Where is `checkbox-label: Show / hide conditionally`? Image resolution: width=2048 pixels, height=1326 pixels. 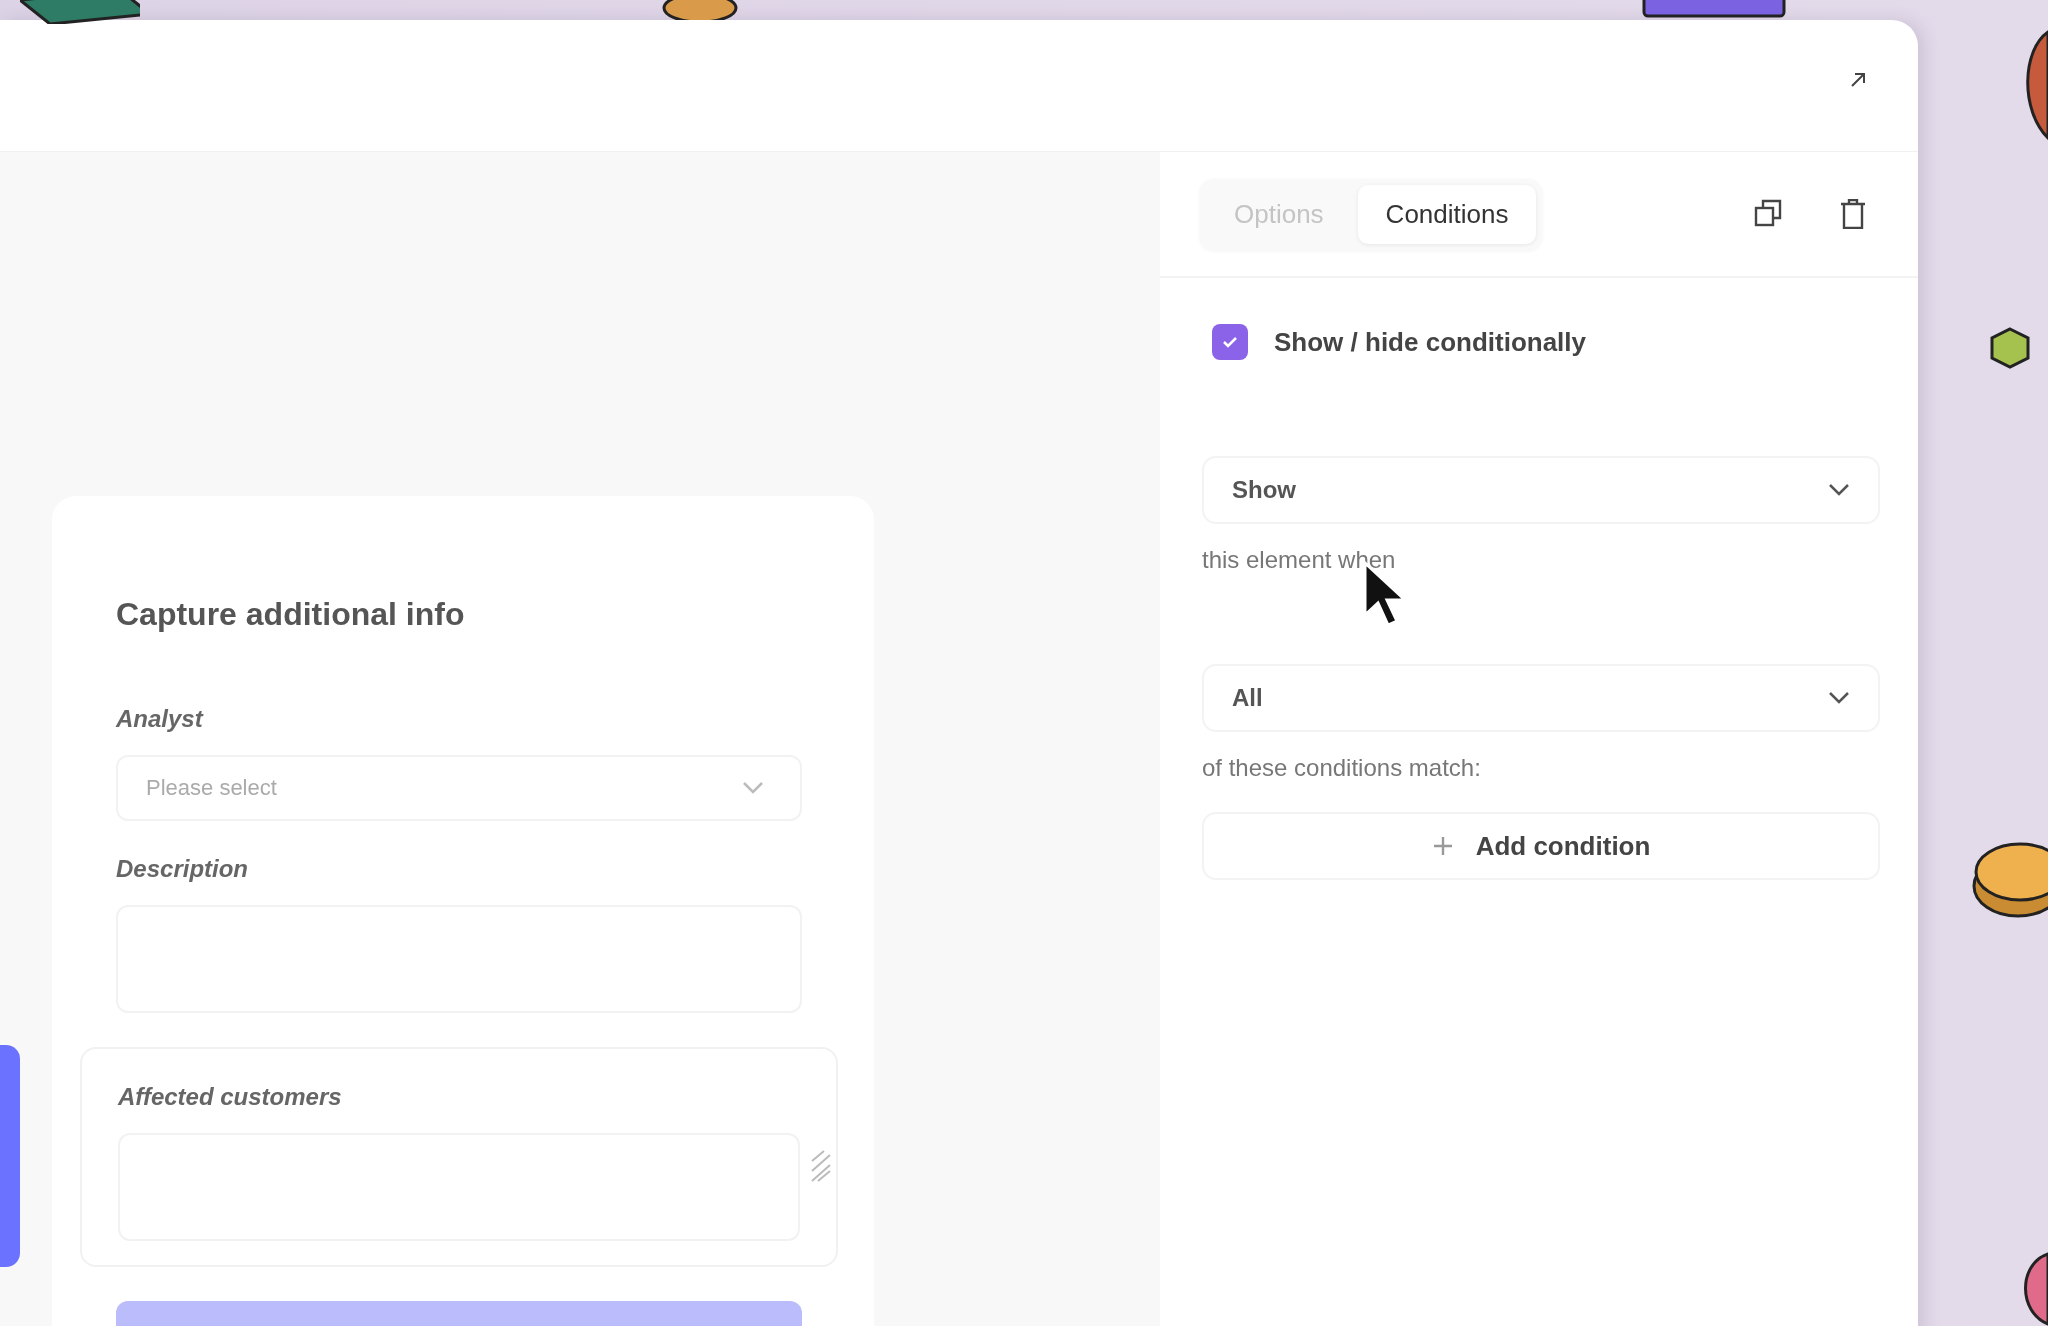 checkbox-label: Show / hide conditionally is located at coordinates (1430, 342).